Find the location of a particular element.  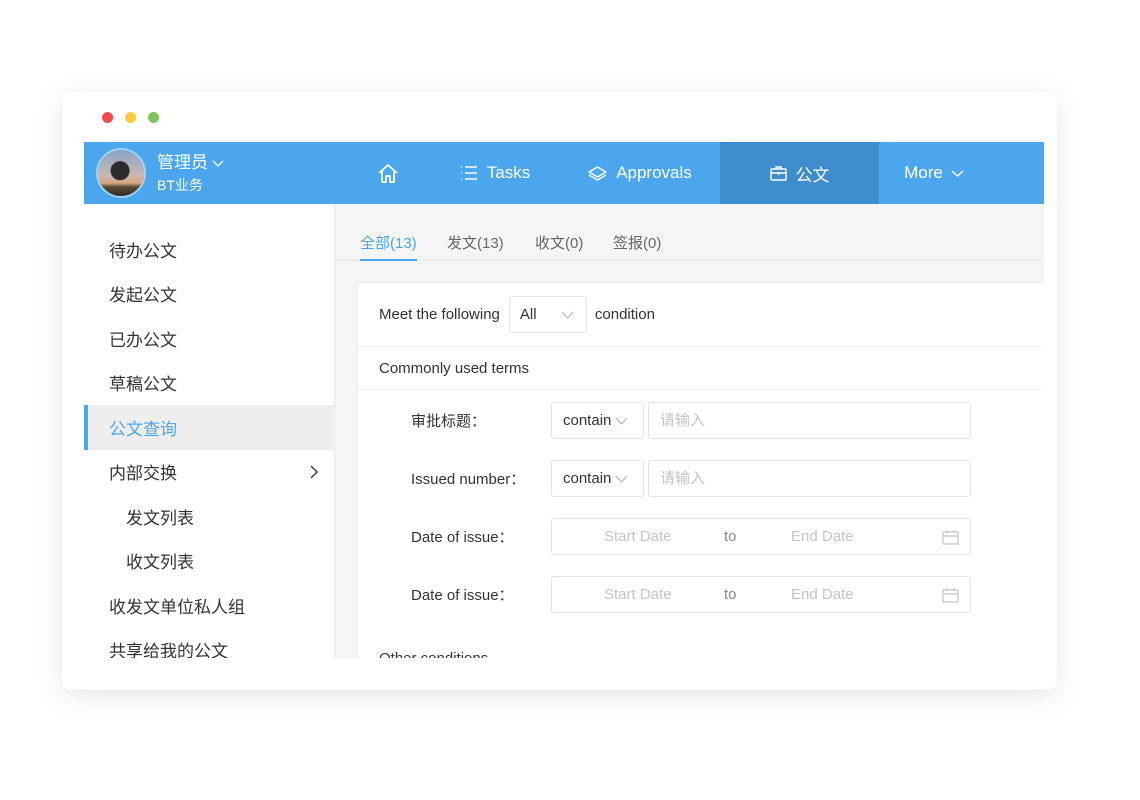

maximize-window-button is located at coordinates (153, 117).